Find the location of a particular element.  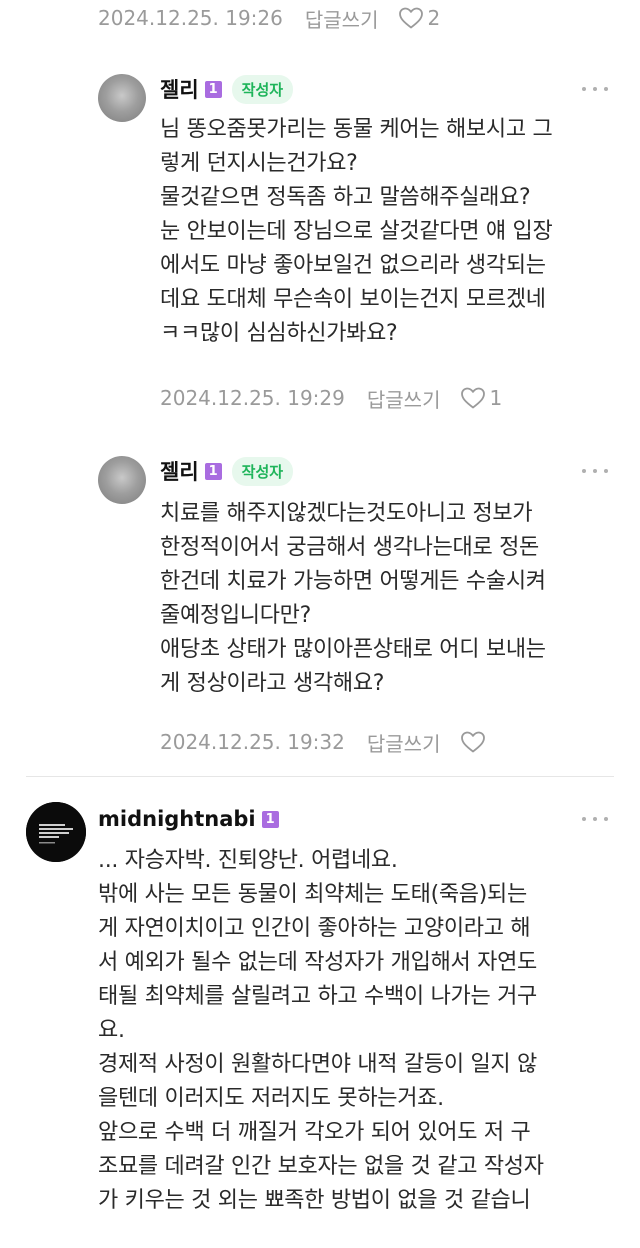

comment-date: 2024.12.25. 19:32 is located at coordinates (252, 742).